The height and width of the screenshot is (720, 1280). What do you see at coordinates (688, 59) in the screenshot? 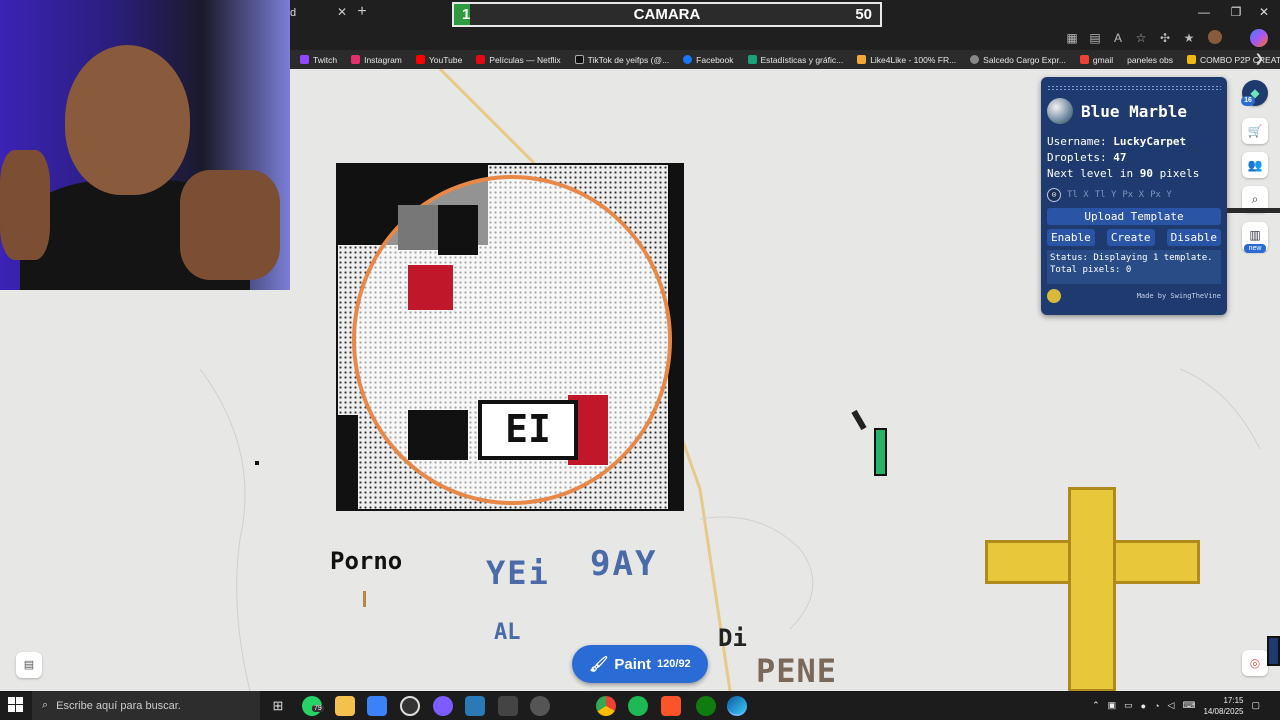
I see `facebook-icon` at bounding box center [688, 59].